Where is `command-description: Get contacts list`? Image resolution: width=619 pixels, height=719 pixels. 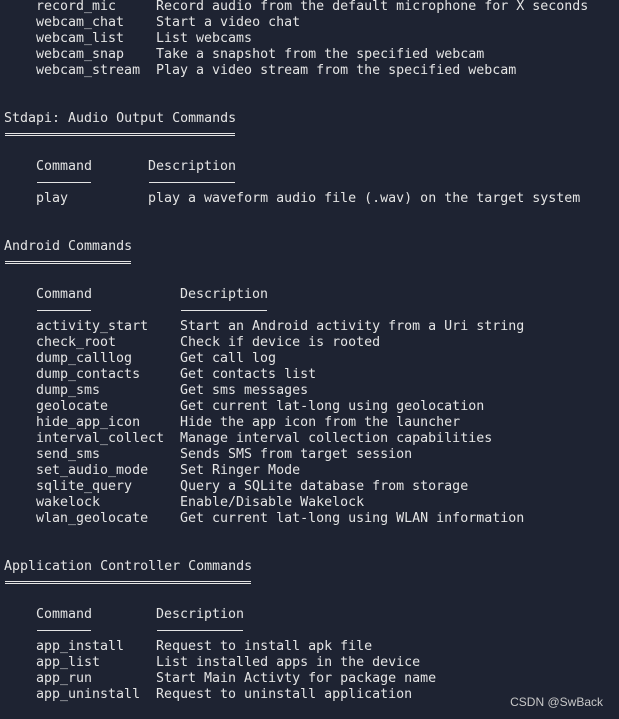
command-description: Get contacts list is located at coordinates (248, 374).